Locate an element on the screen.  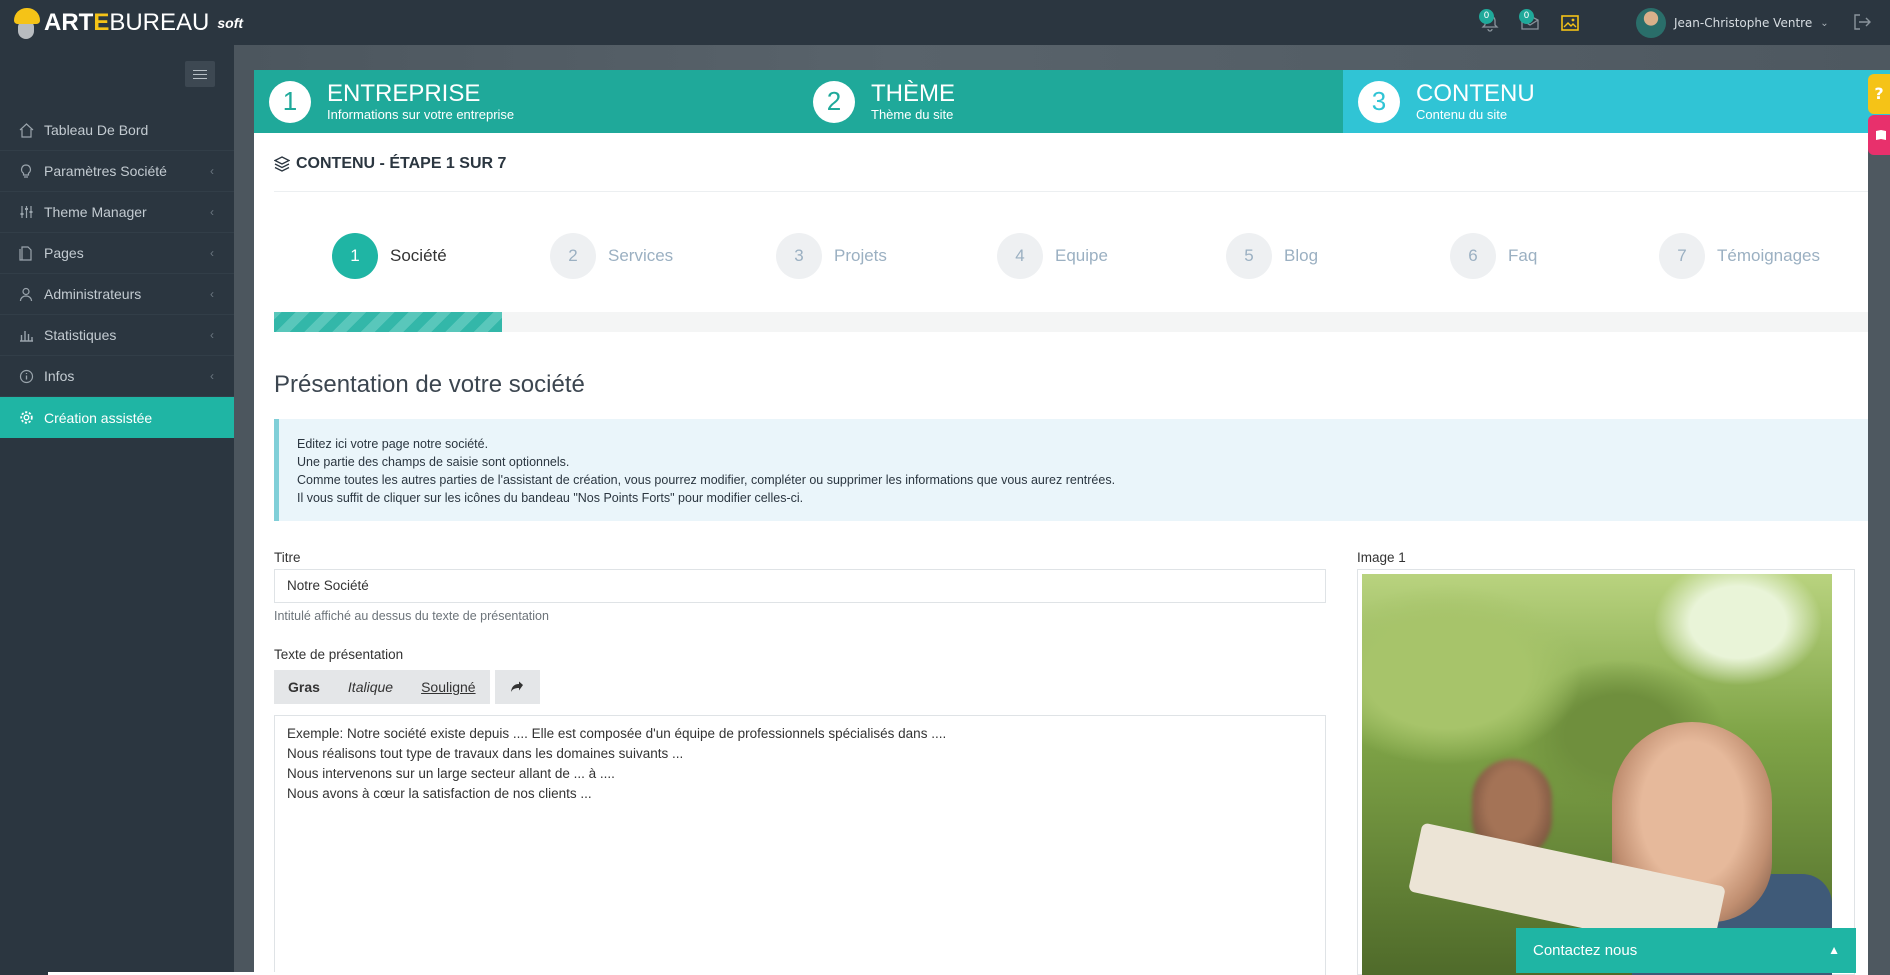
notifications-button: 0 is located at coordinates (1490, 22).